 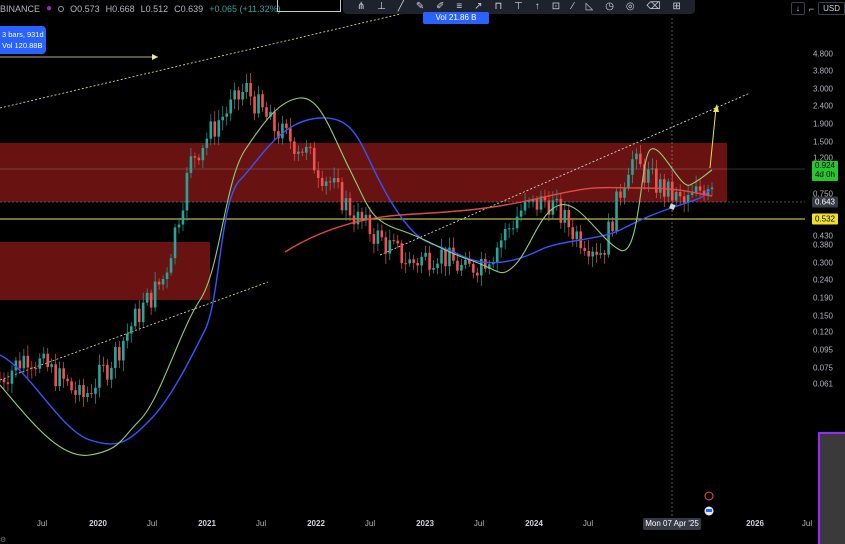 I want to click on flag-tool-icon: ⊡, so click(x=556, y=7).